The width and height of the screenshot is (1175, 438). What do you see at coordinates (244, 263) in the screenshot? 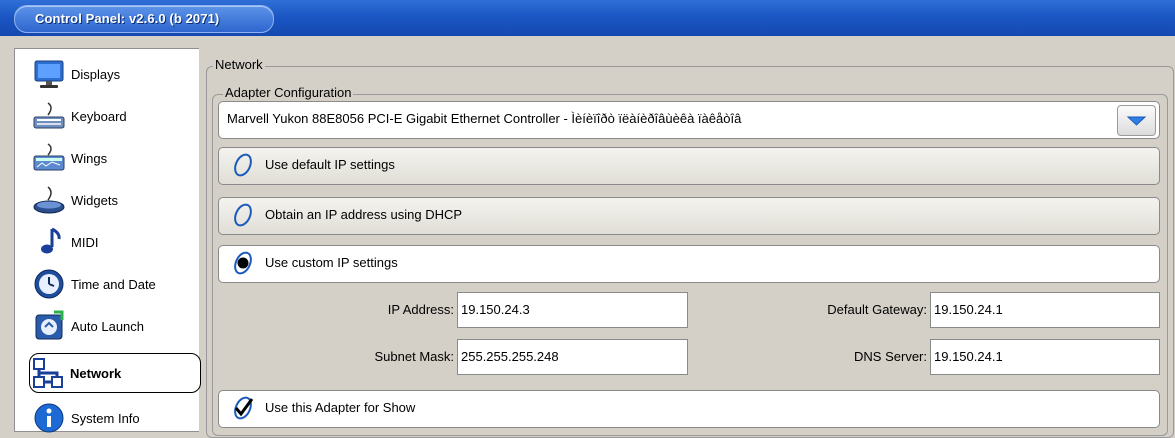
I see `radio-selected-icon` at bounding box center [244, 263].